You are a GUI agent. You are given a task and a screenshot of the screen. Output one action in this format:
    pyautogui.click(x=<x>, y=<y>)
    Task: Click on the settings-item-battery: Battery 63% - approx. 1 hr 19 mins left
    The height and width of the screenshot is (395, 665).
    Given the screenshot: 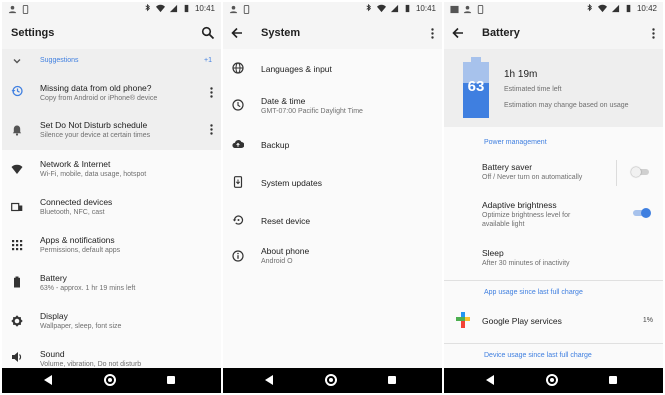 What is the action you would take?
    pyautogui.click(x=111, y=285)
    